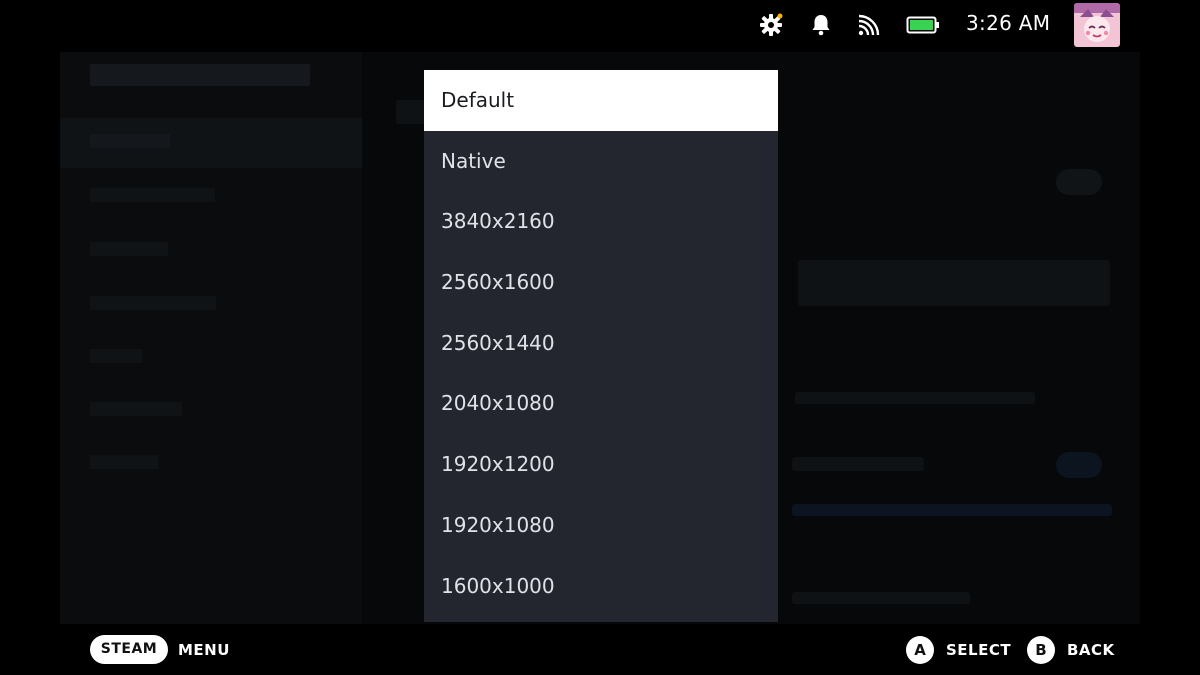  What do you see at coordinates (979, 650) in the screenshot?
I see `select-label: SELECT` at bounding box center [979, 650].